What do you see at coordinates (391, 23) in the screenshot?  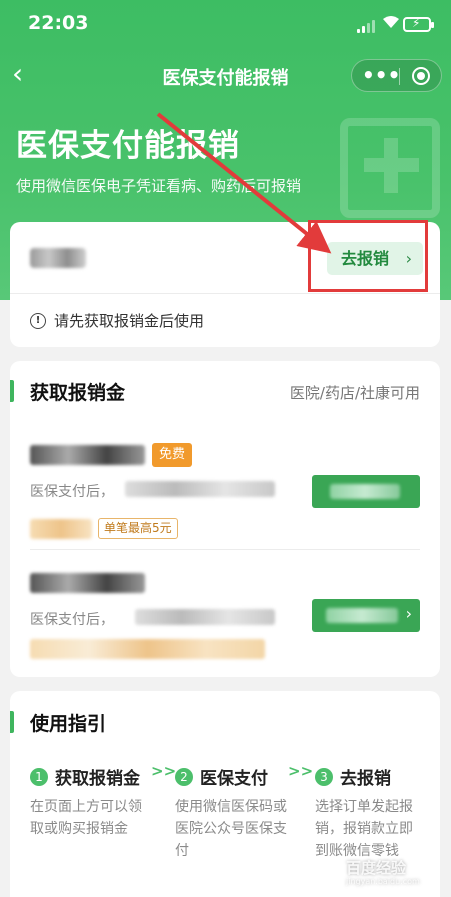 I see `wifi-icon` at bounding box center [391, 23].